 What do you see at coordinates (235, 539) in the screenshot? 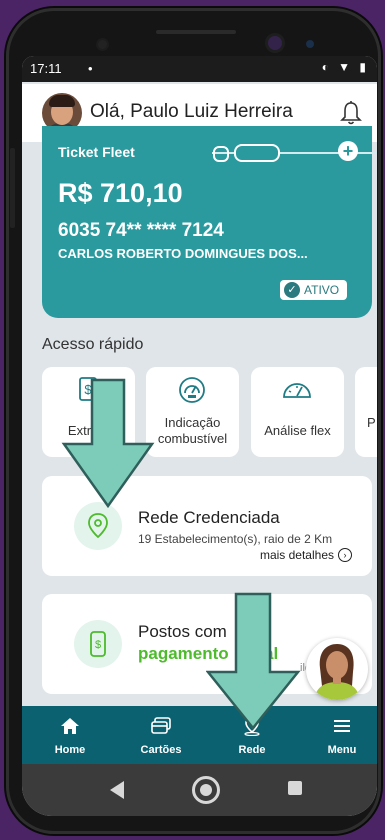
I see `rede-subtitle: 19 Estabelecimento(s), raio de 2 Km` at bounding box center [235, 539].